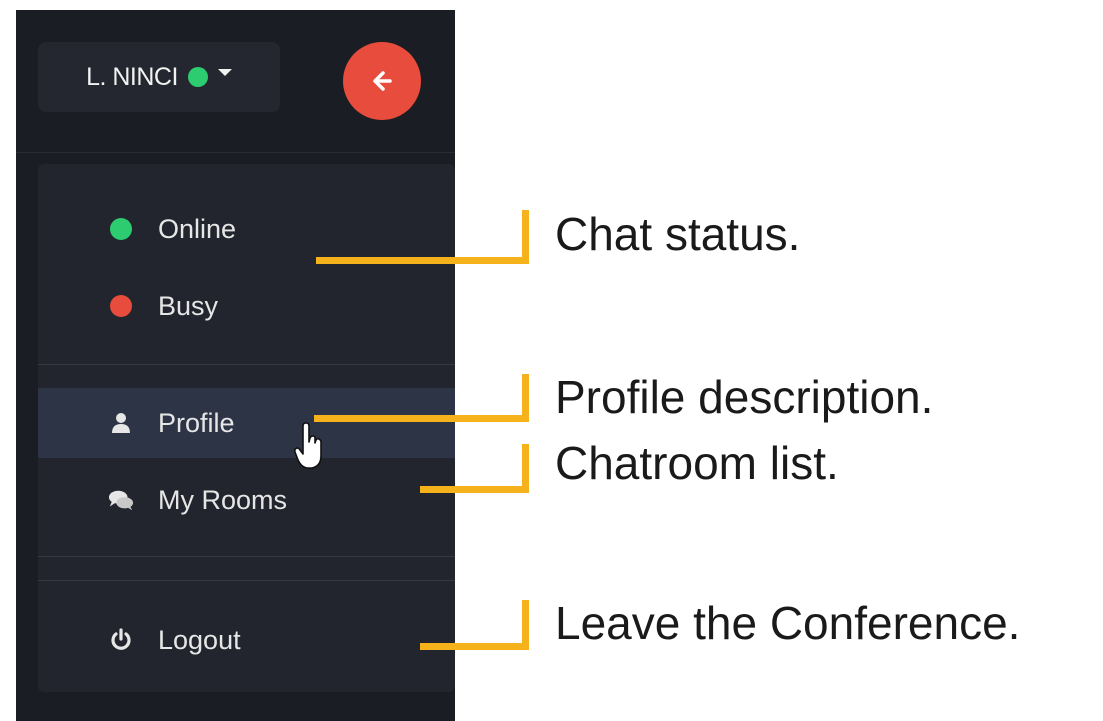 Image resolution: width=1103 pixels, height=721 pixels. Describe the element at coordinates (121, 423) in the screenshot. I see `user-icon` at that location.